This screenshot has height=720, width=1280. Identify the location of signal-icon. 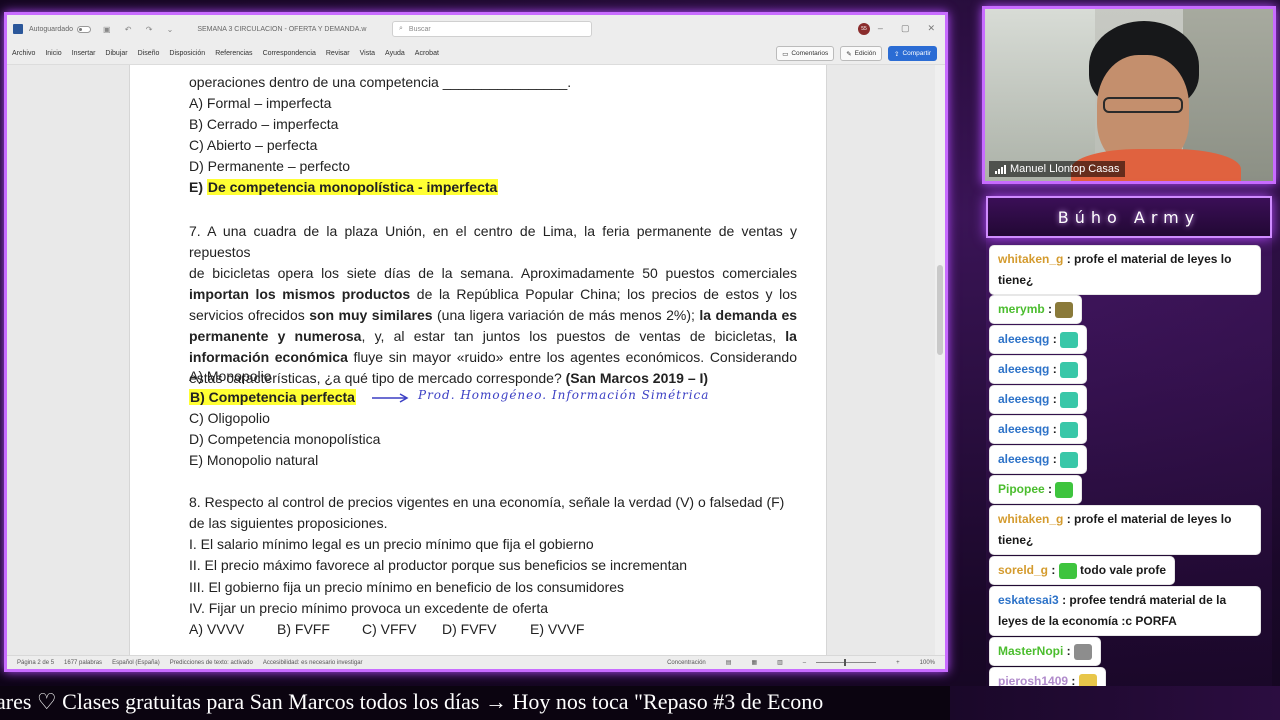
(1000, 169).